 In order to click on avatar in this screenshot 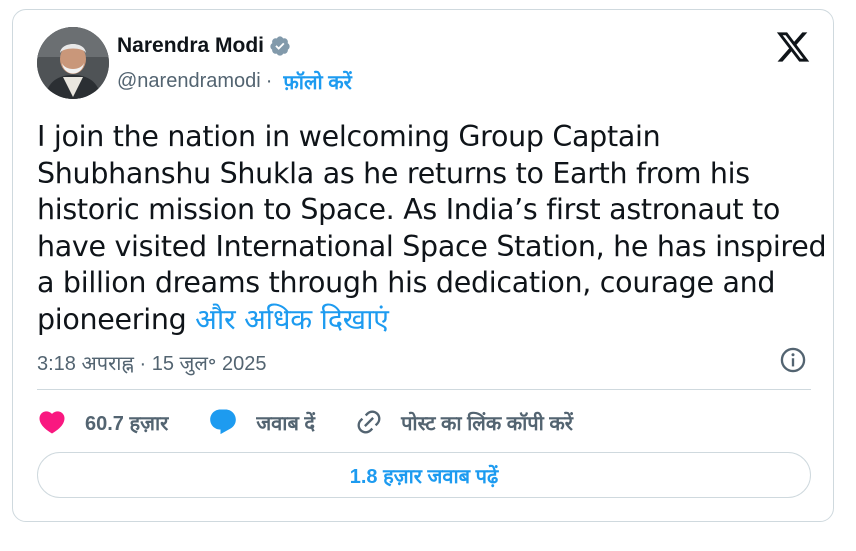, I will do `click(73, 63)`.